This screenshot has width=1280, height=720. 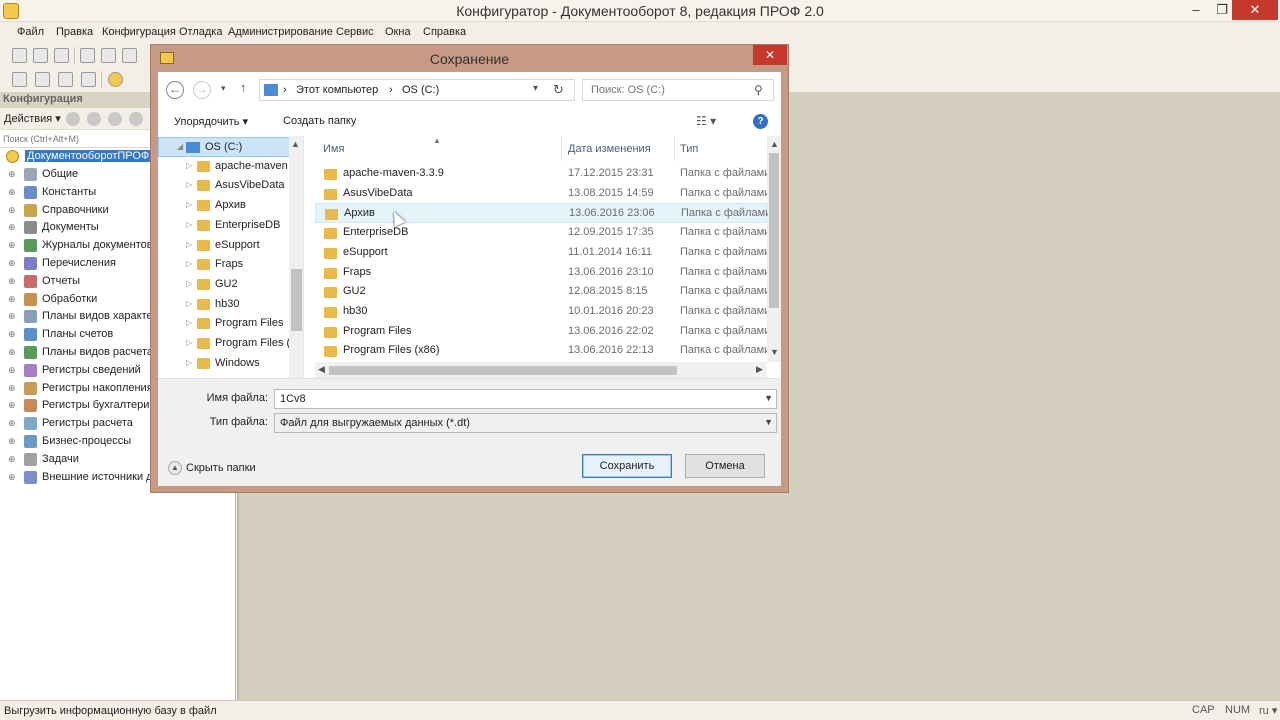 I want to click on nav-item-folder: ▷ hb30, so click(x=224, y=305).